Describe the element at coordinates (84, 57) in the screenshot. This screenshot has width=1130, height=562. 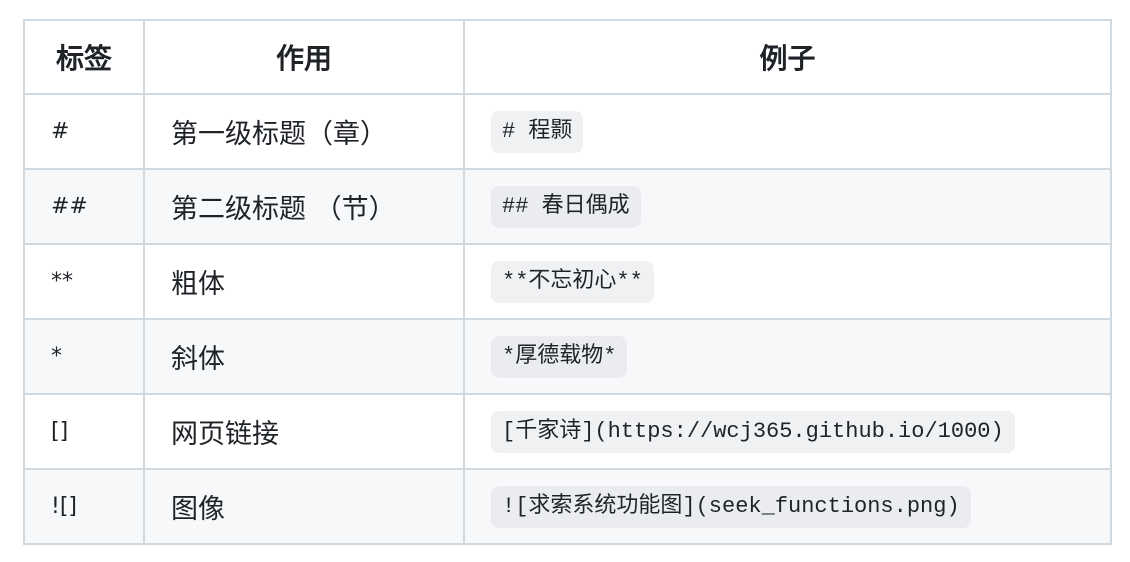
I see `header-tag: 标签` at that location.